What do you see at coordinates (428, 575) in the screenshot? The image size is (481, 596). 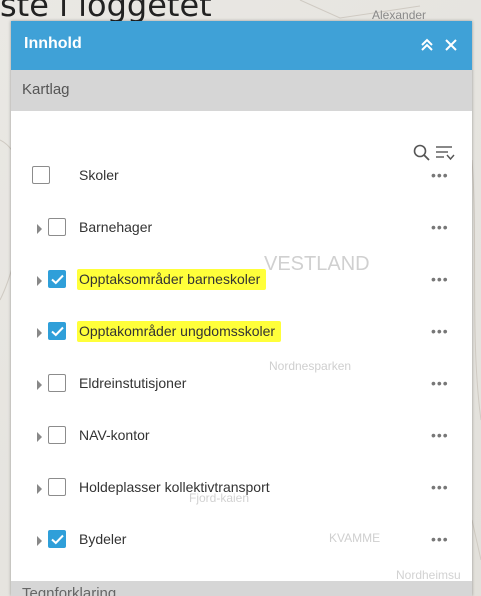 I see `map-label-nordheim: Nordheimsu` at bounding box center [428, 575].